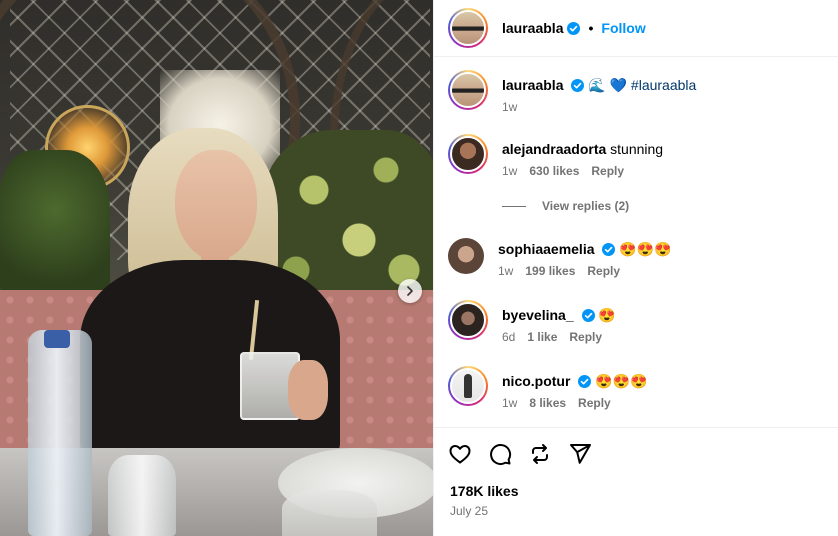 The image size is (838, 536). Describe the element at coordinates (532, 85) in the screenshot. I see `caption-username: lauraabla` at that location.